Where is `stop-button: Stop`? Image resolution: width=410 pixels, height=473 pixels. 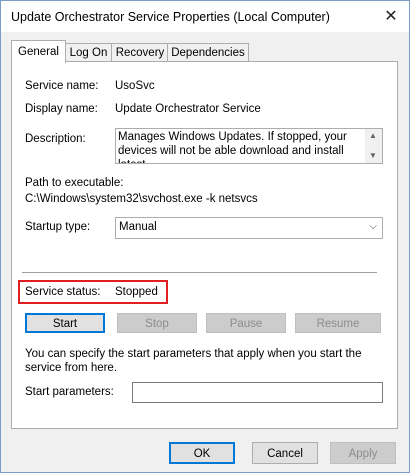 stop-button: Stop is located at coordinates (157, 323).